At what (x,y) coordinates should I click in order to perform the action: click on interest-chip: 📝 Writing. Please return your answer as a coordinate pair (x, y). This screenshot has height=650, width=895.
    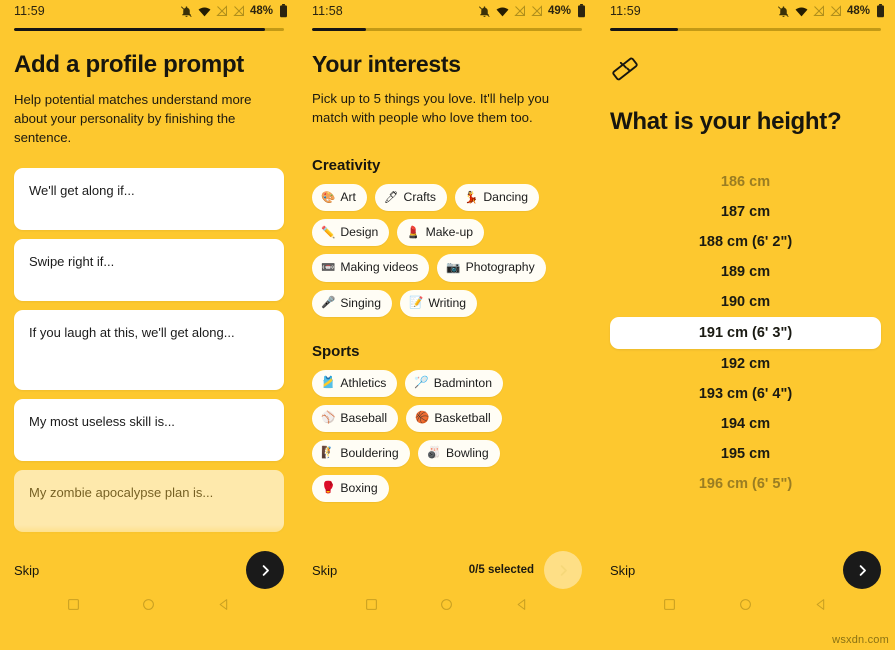
    Looking at the image, I should click on (439, 303).